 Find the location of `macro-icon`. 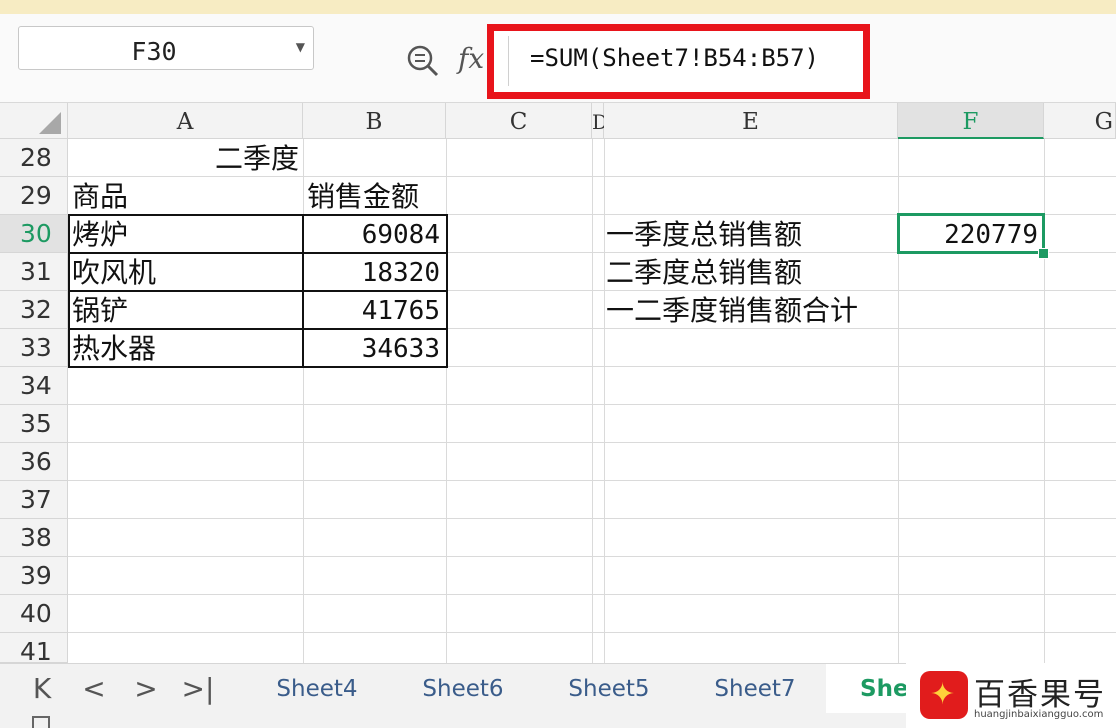

macro-icon is located at coordinates (41, 722).